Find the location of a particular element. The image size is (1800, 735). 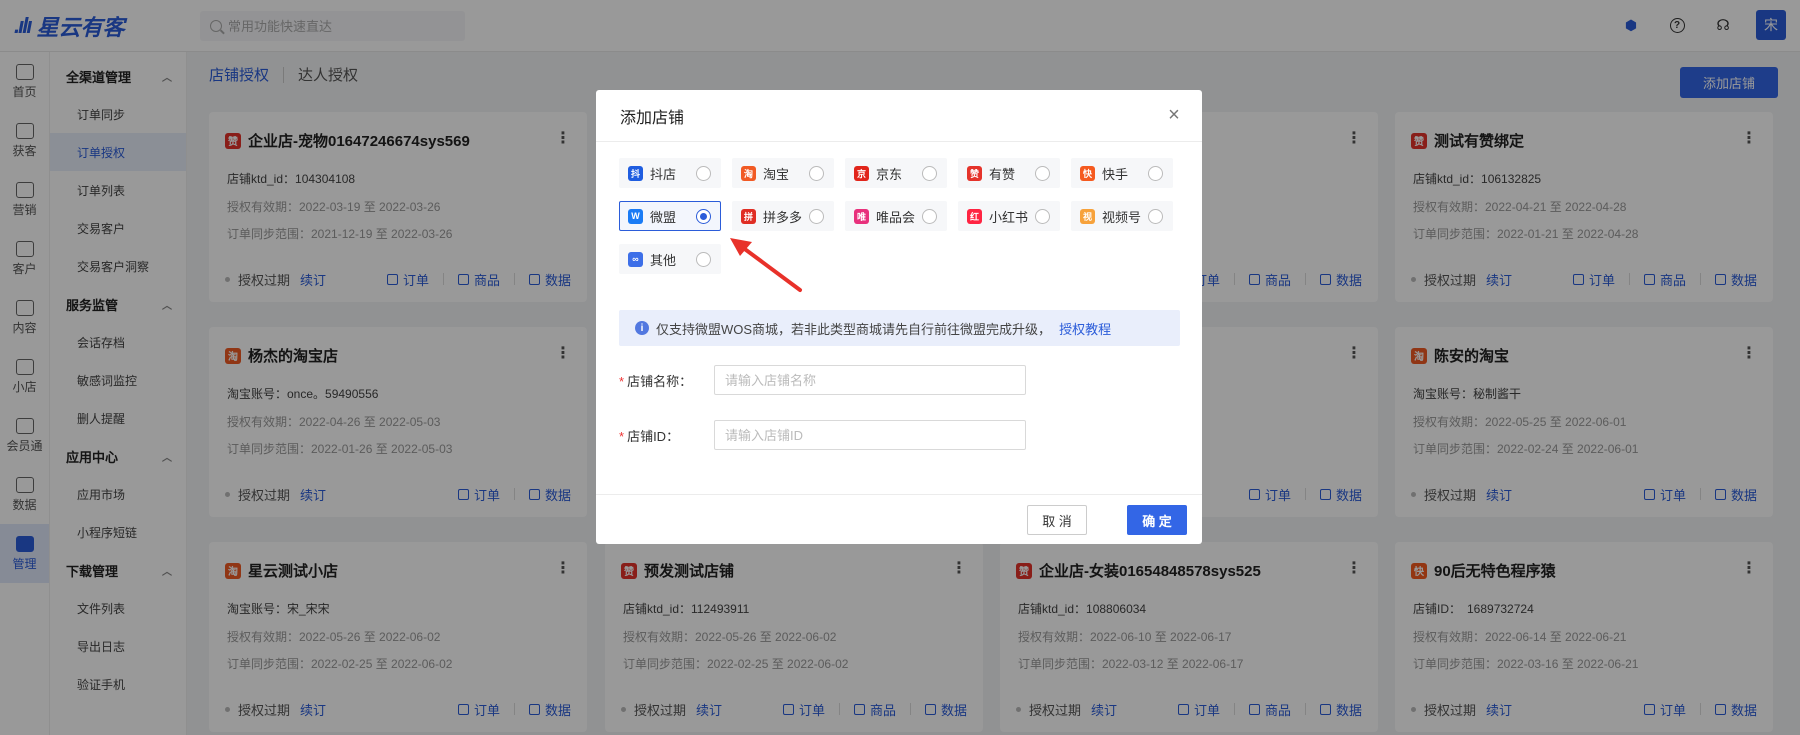

platform-label: 快手 is located at coordinates (1115, 174).